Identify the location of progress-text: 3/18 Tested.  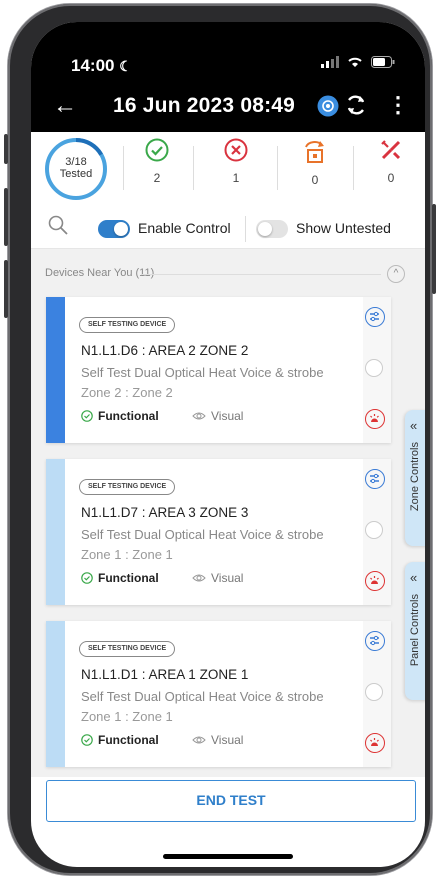
(76, 168).